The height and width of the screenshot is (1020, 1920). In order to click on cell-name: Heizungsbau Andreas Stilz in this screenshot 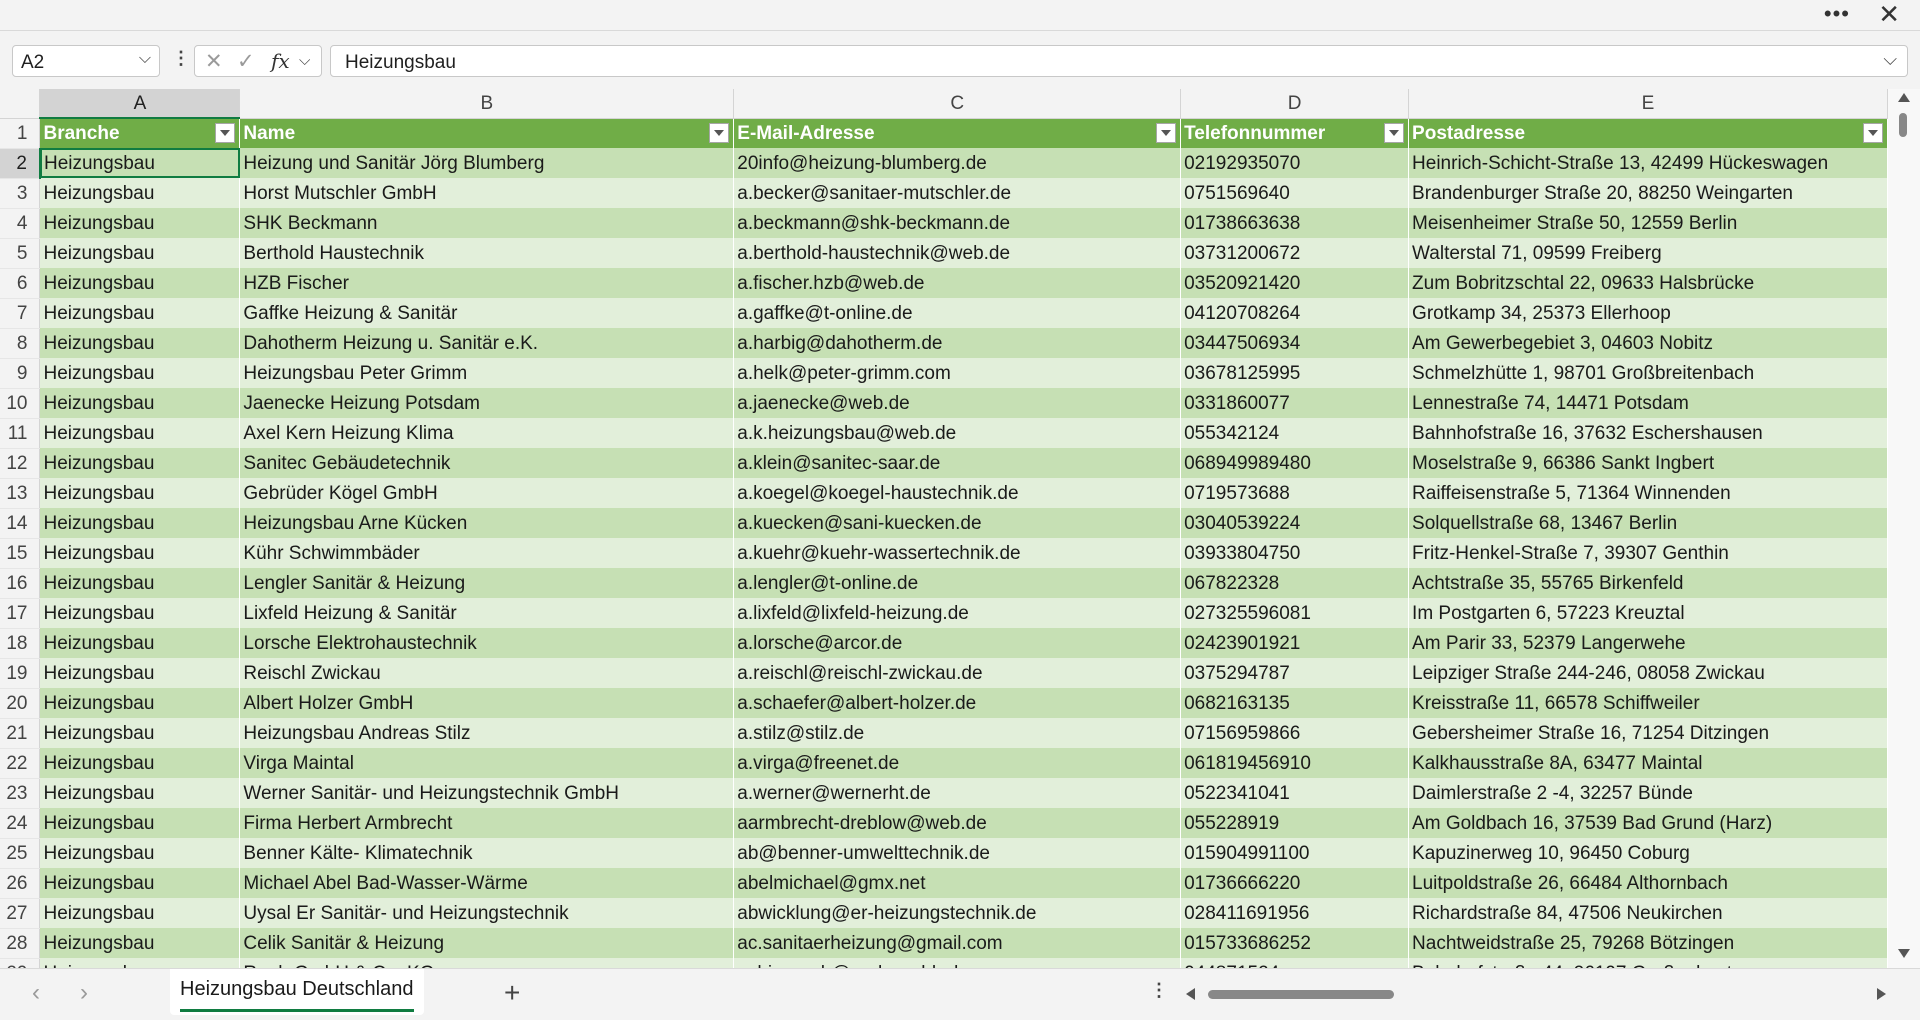, I will do `click(487, 733)`.